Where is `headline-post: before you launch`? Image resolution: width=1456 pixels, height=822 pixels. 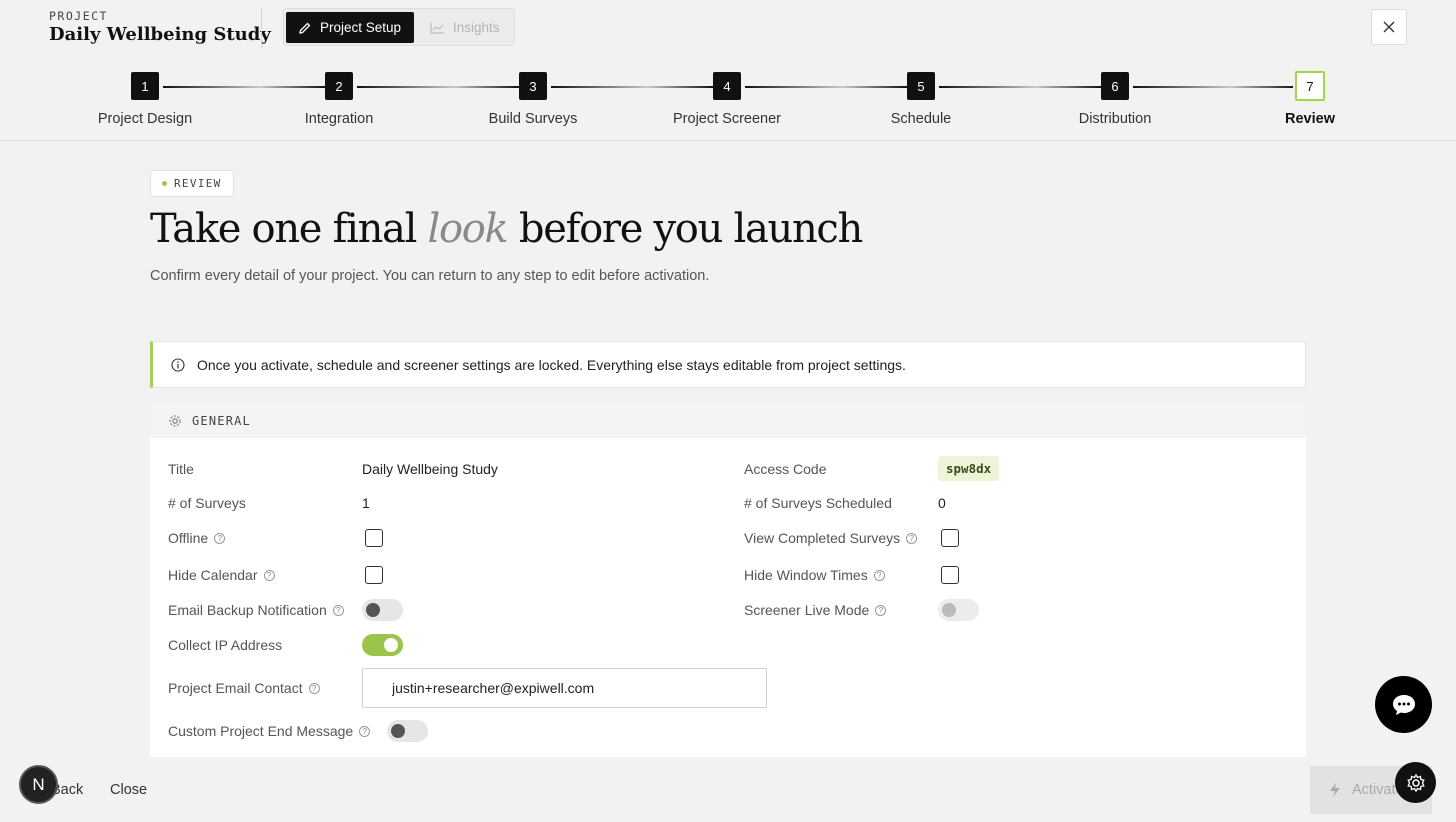
headline-post: before you launch is located at coordinates (690, 229).